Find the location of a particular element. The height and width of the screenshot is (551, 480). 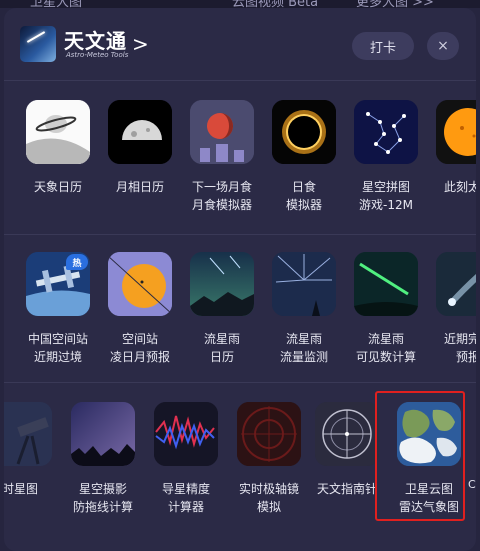

sun-now-icon is located at coordinates (456, 132).